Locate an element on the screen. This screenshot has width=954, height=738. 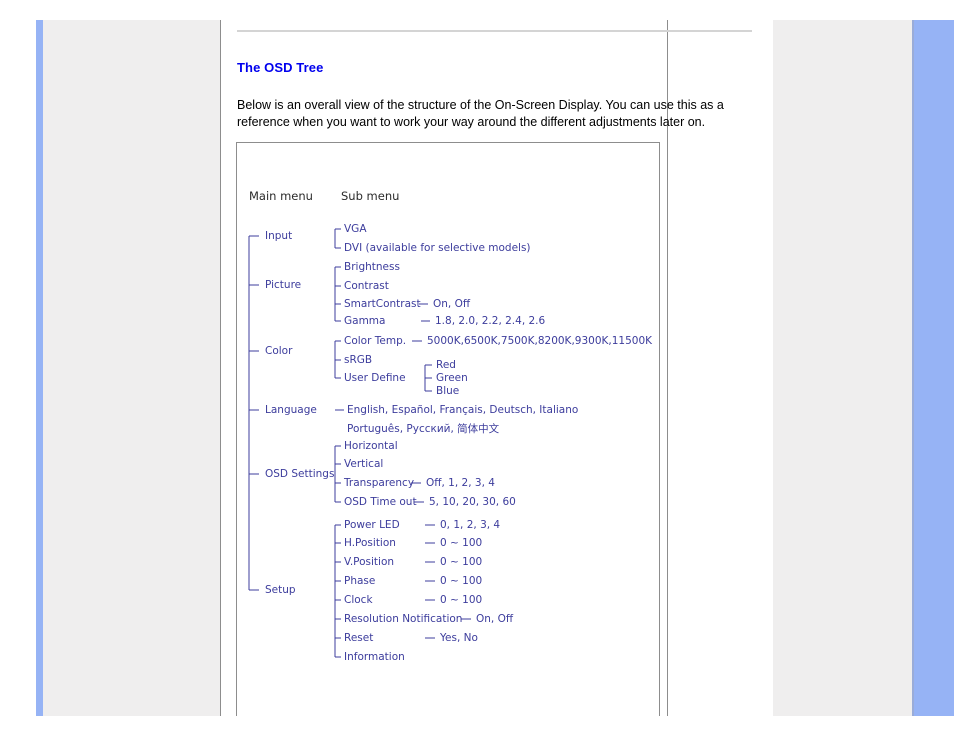
section-divider is located at coordinates (494, 31).